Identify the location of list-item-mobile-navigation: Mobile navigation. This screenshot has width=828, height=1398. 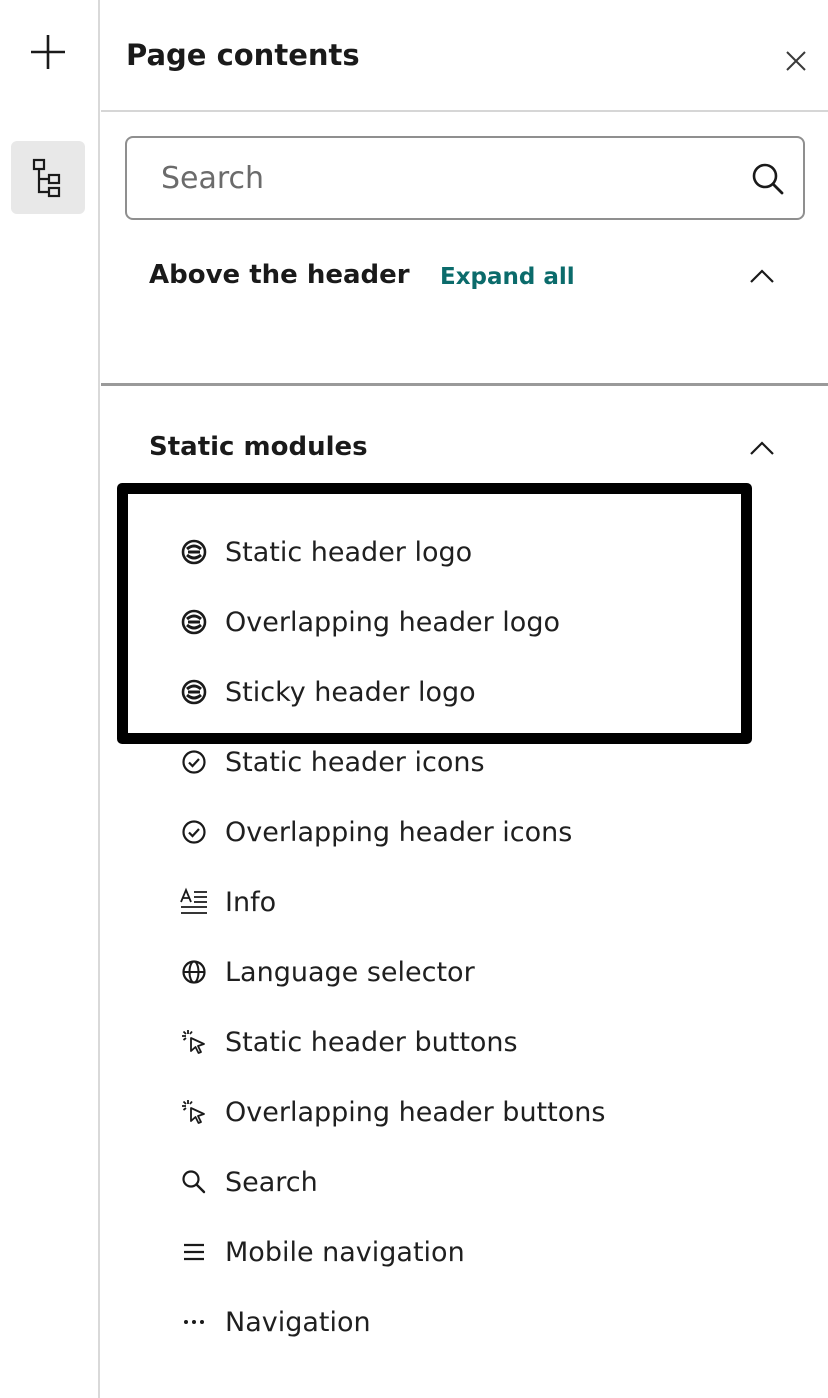
(322, 1252).